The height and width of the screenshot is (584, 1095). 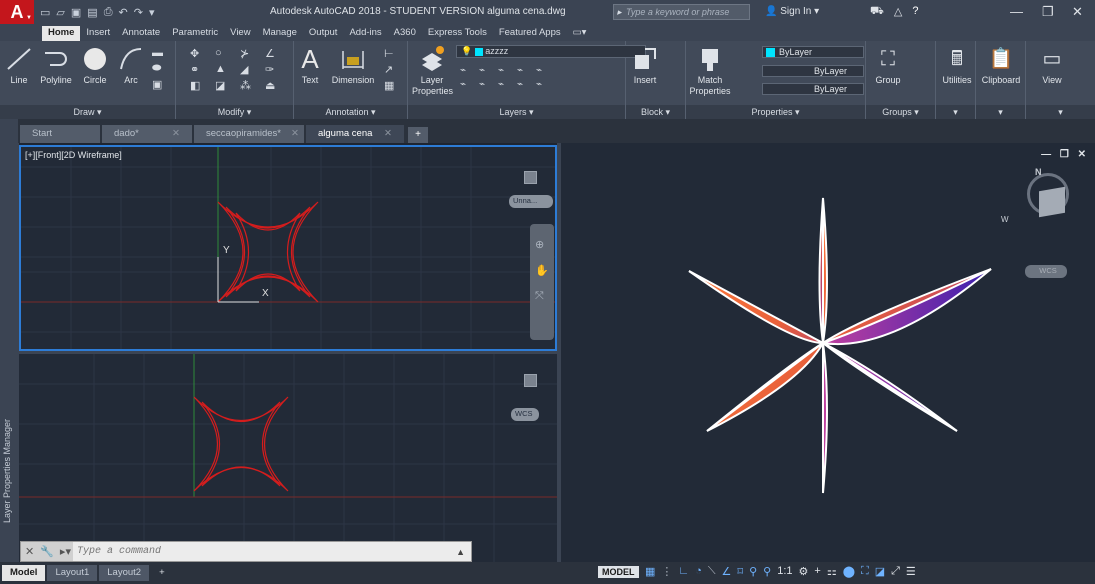 What do you see at coordinates (487, 84) in the screenshot?
I see `layer-tool-7-icon: ⌁` at bounding box center [487, 84].